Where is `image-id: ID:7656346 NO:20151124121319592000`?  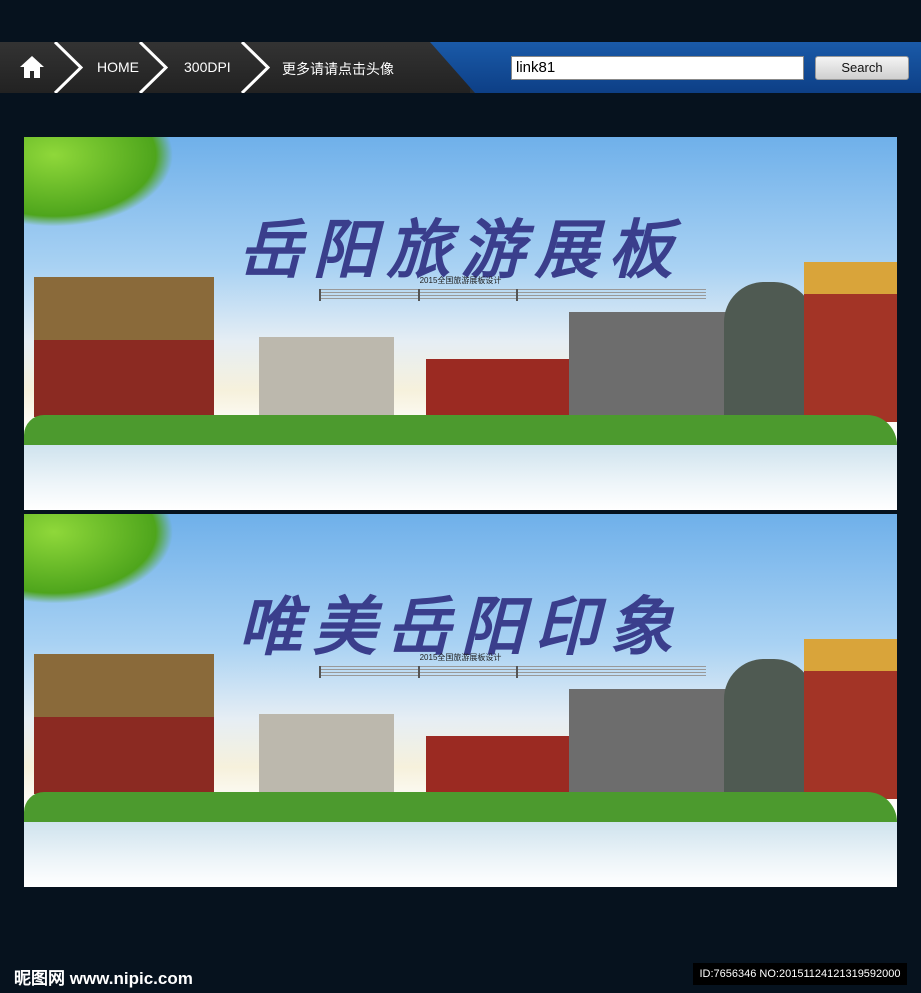 image-id: ID:7656346 NO:20151124121319592000 is located at coordinates (800, 974).